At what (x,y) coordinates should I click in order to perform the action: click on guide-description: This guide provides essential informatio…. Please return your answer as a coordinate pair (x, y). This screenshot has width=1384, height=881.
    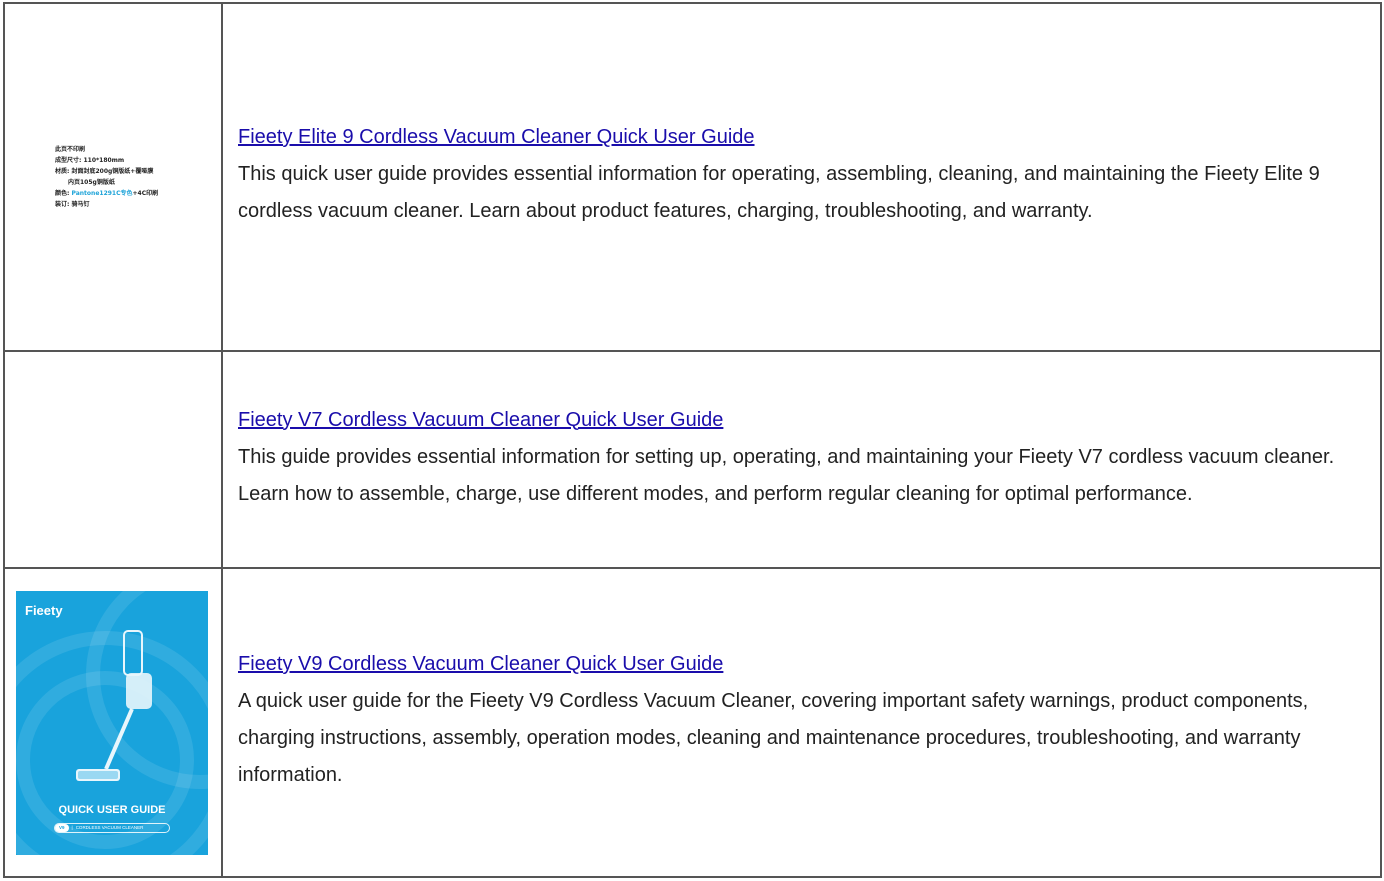
    Looking at the image, I should click on (786, 475).